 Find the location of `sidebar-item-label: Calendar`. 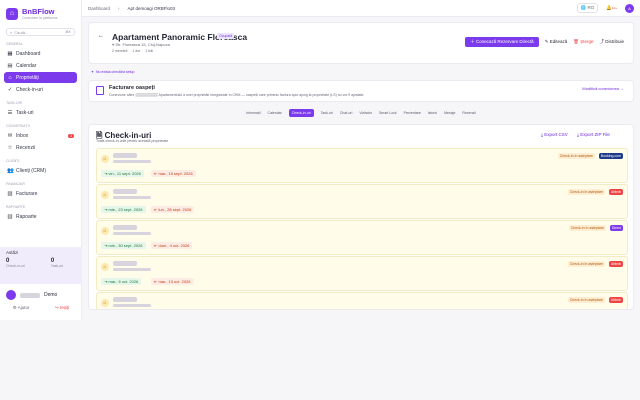

sidebar-item-label: Calendar is located at coordinates (26, 65).